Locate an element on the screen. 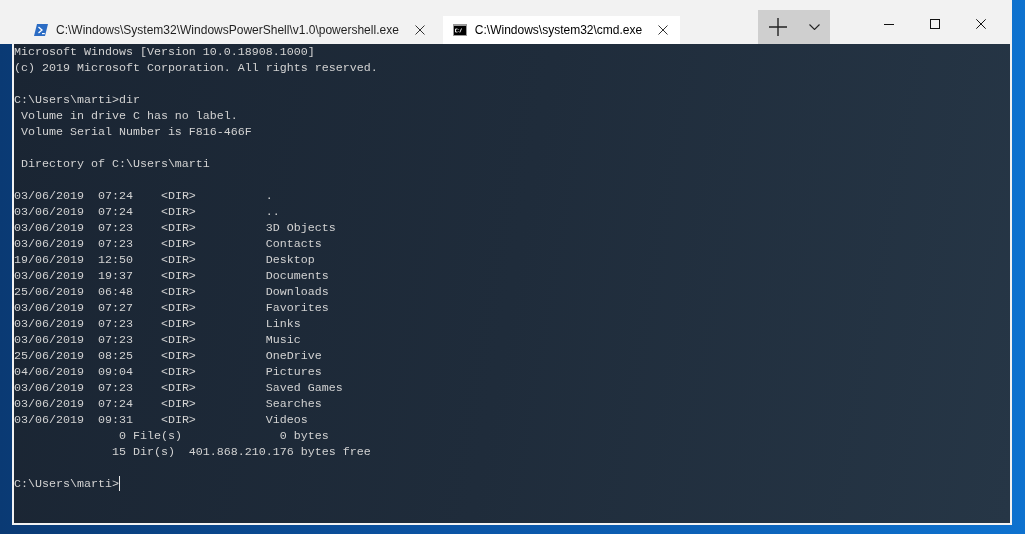  terminal-output-line: 04/06/2019 09:04 <DIR> Pictures is located at coordinates (168, 372).